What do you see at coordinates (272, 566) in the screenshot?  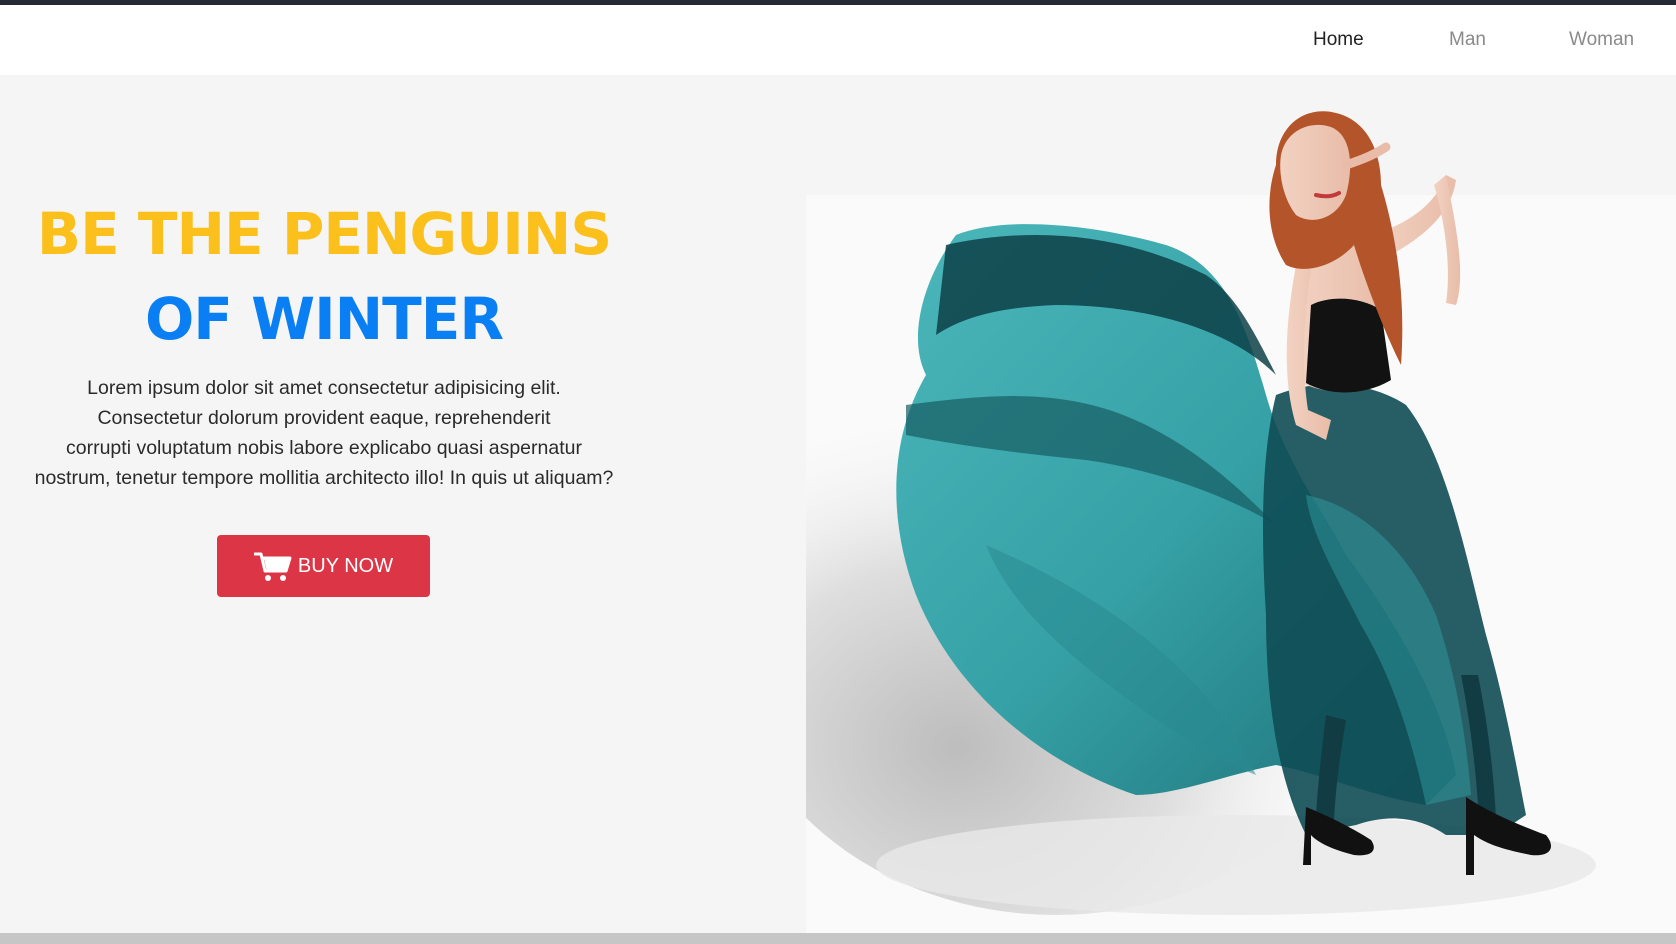 I see `shopping-cart-icon` at bounding box center [272, 566].